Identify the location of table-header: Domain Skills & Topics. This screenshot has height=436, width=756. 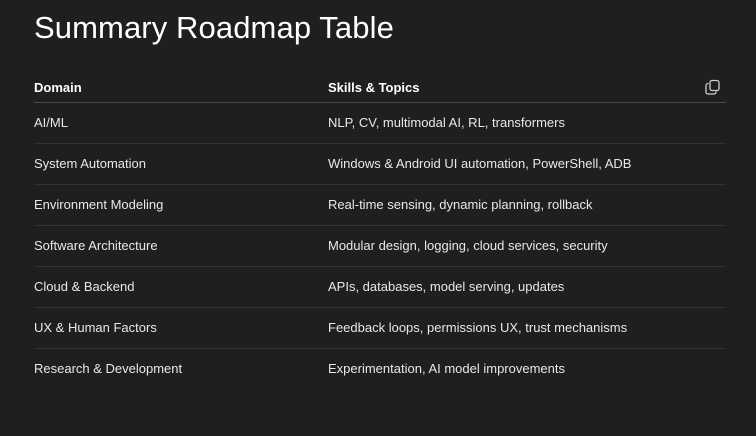
(380, 87).